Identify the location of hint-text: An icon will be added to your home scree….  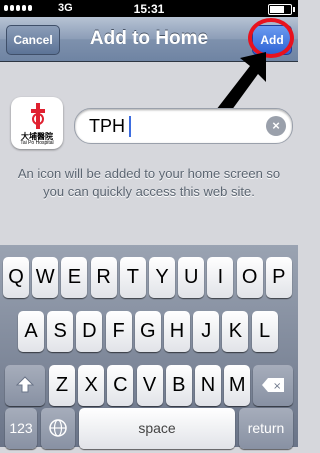
(149, 182).